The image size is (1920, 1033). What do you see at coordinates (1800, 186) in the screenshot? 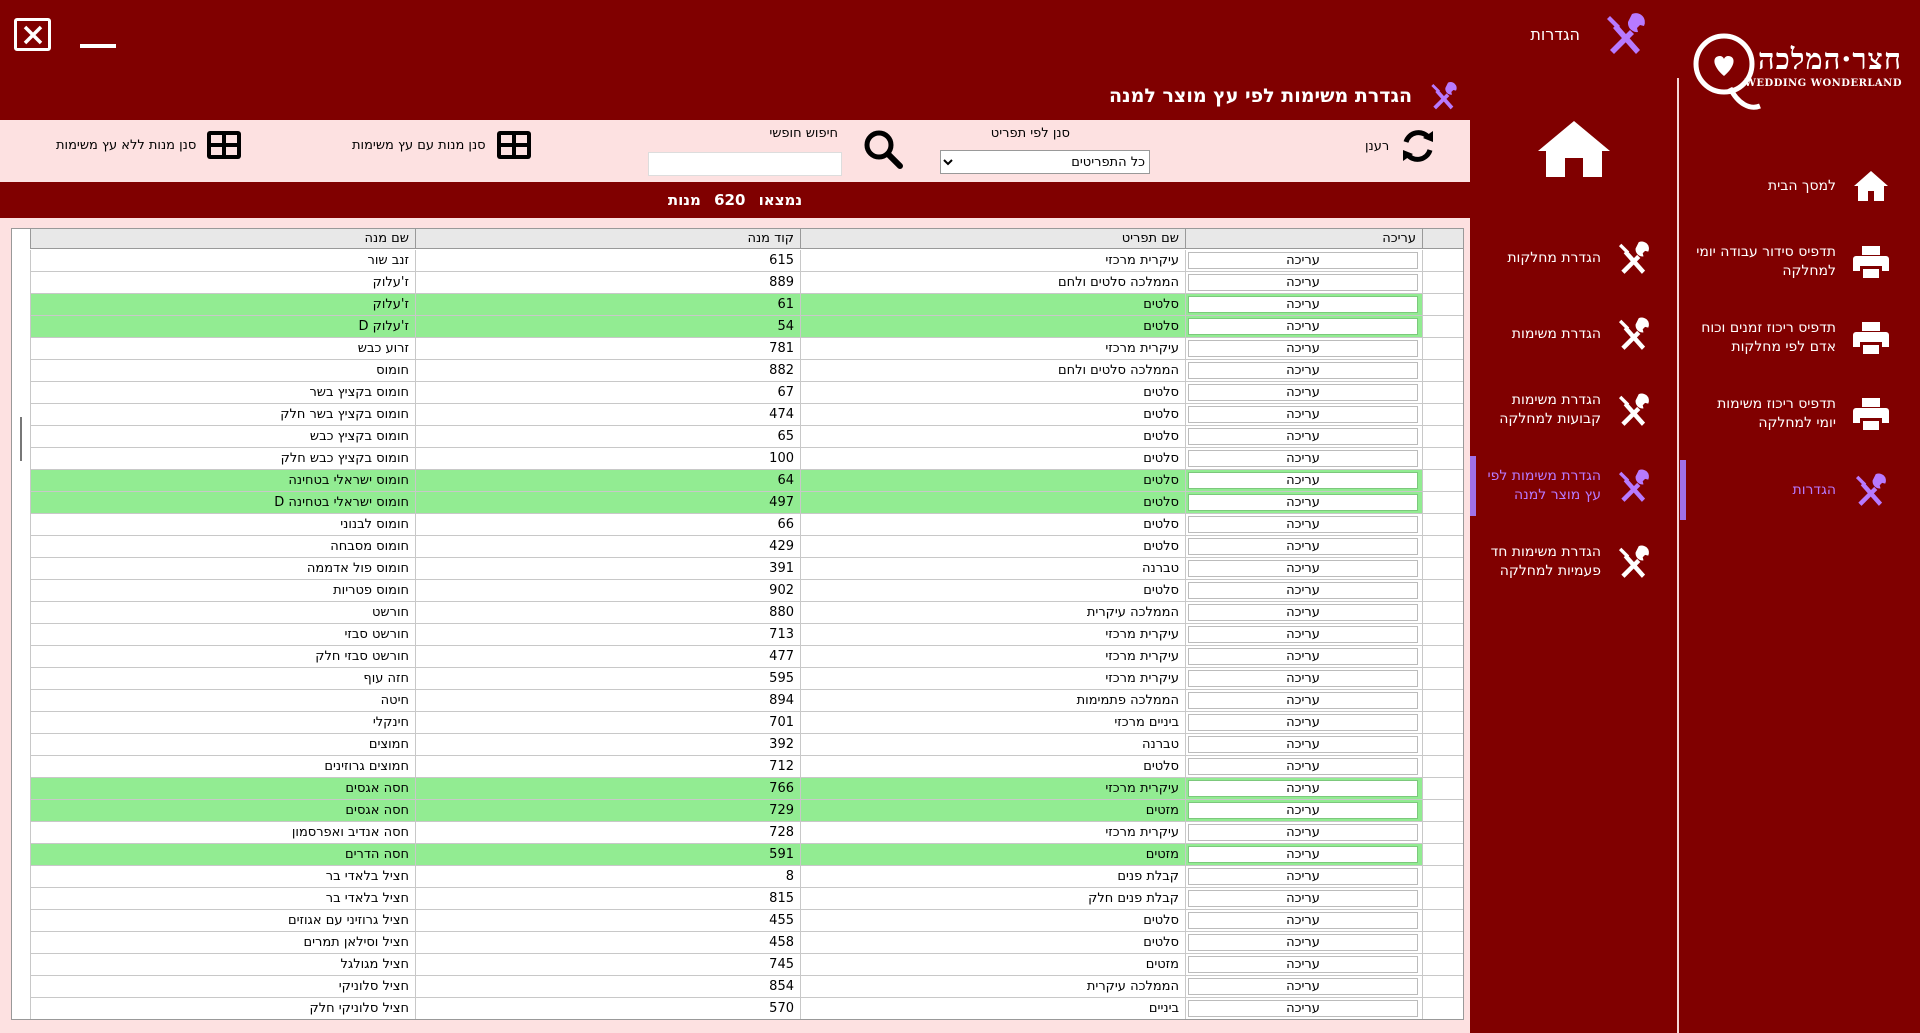
I see `sidebar-item-home: למסך הבית` at bounding box center [1800, 186].